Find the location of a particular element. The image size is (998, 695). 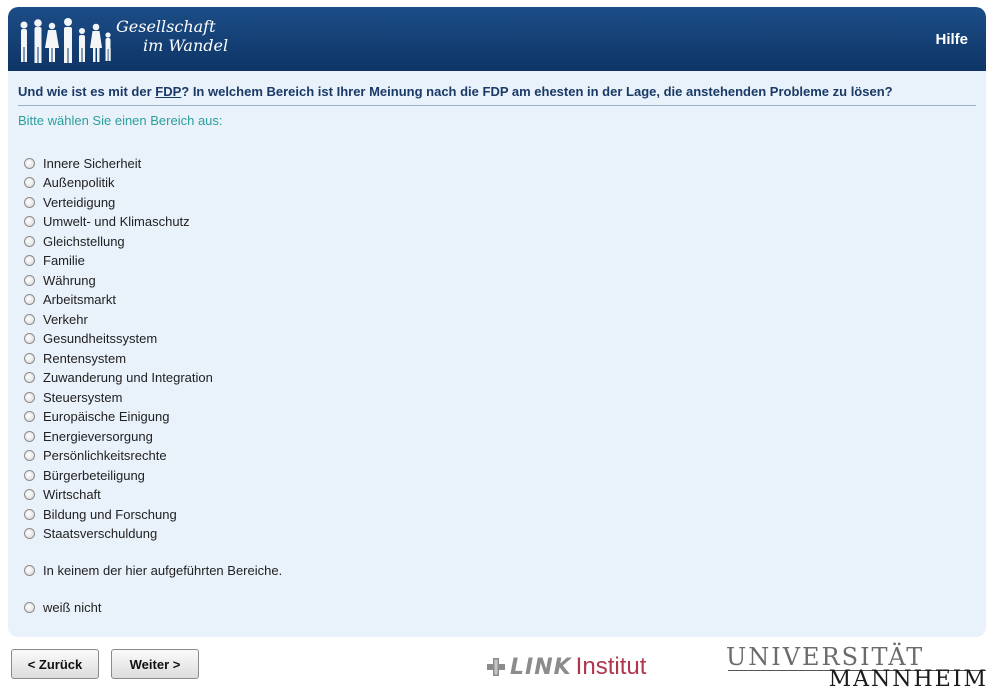

option-wirtschaft: Wirtschaft is located at coordinates (62, 495).